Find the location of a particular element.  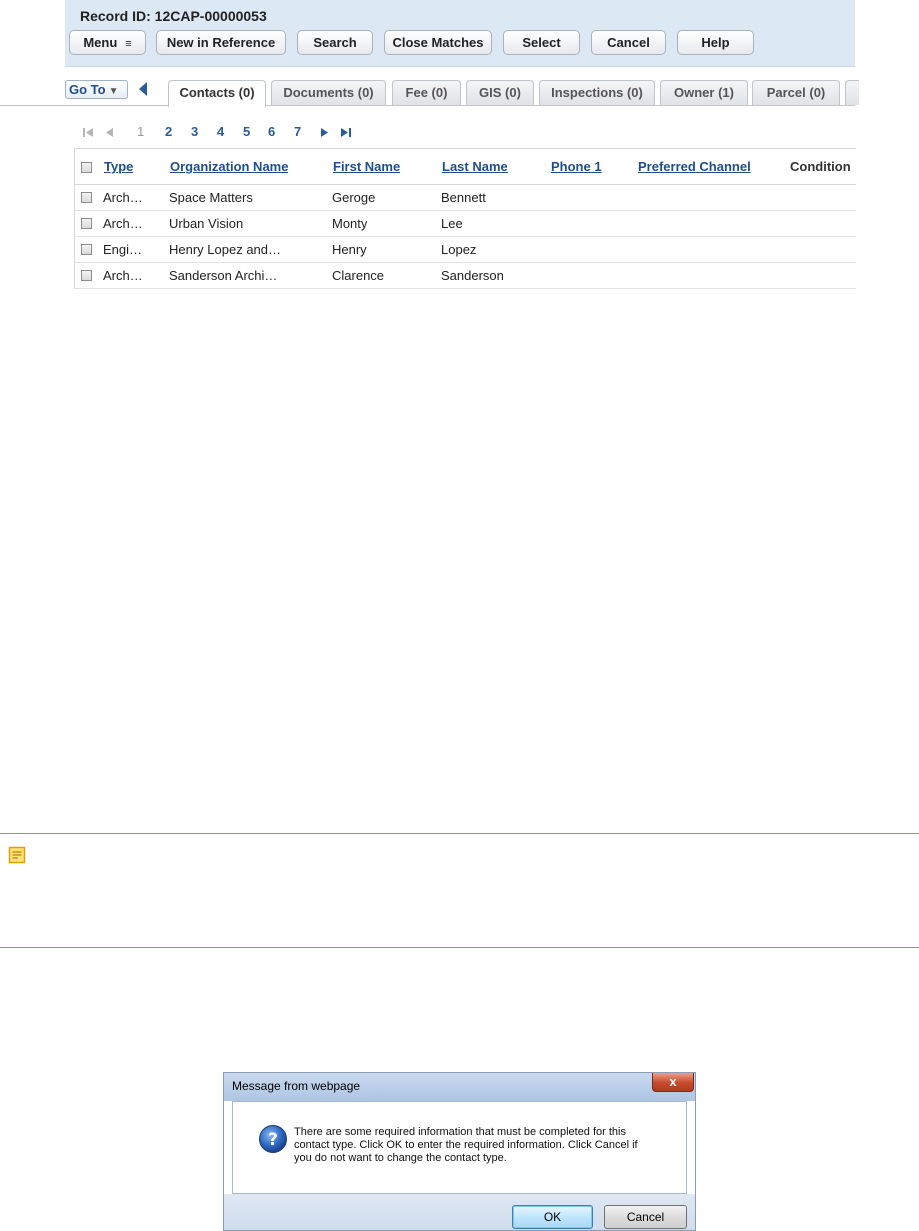

menu-dropdown-icon: ≡ is located at coordinates (128, 44).